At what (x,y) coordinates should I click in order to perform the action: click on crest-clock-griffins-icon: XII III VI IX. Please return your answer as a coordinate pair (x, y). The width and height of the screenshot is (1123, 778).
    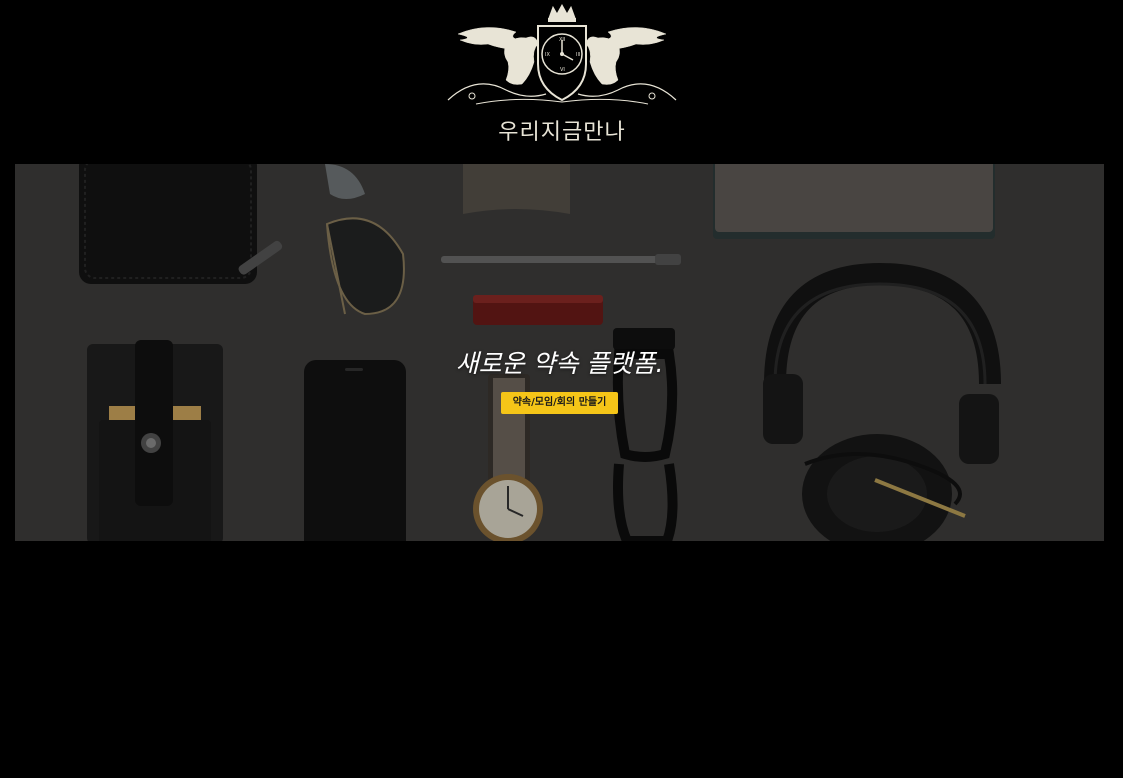
    Looking at the image, I should click on (562, 54).